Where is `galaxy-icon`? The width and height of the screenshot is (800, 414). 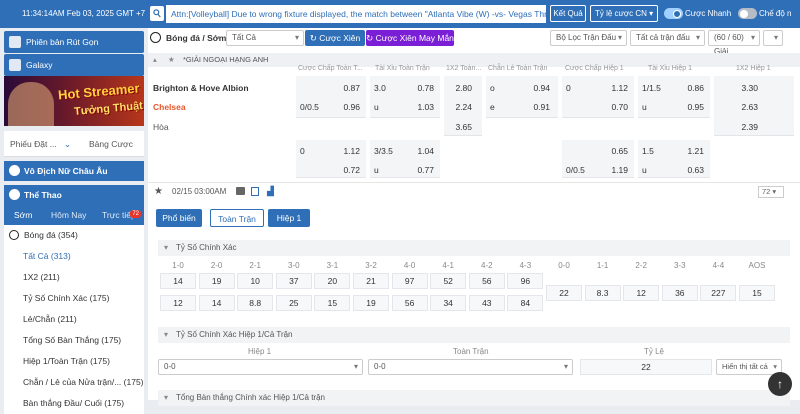 galaxy-icon is located at coordinates (15, 65).